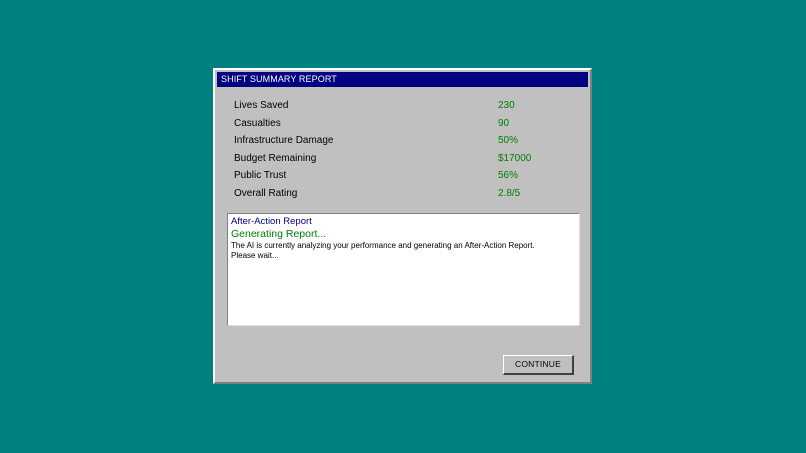 The width and height of the screenshot is (806, 453). What do you see at coordinates (260, 176) in the screenshot?
I see `stat-label: Public Trust` at bounding box center [260, 176].